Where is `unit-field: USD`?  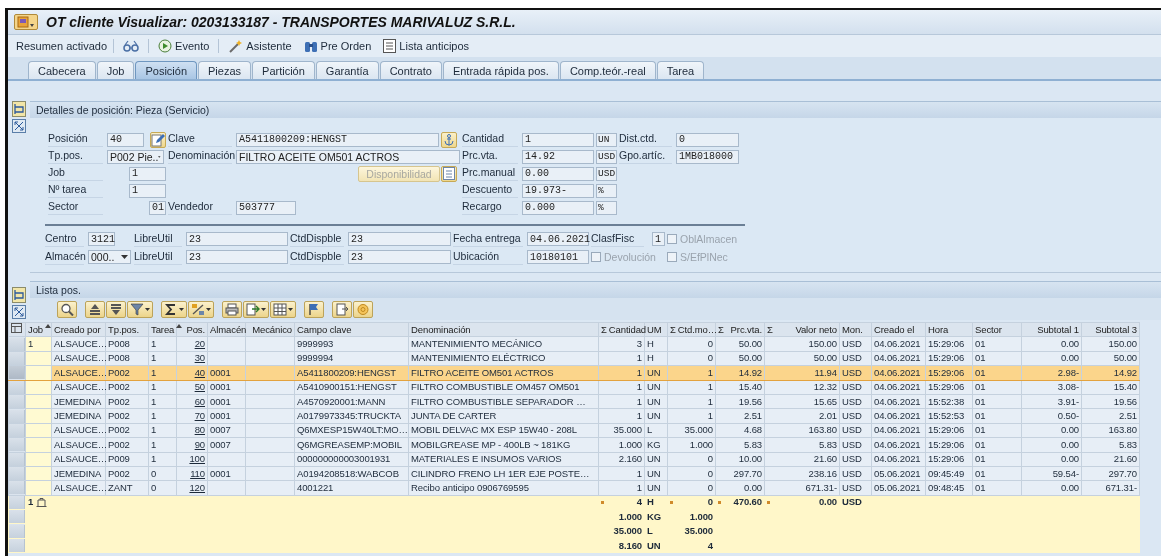 unit-field: USD is located at coordinates (606, 156).